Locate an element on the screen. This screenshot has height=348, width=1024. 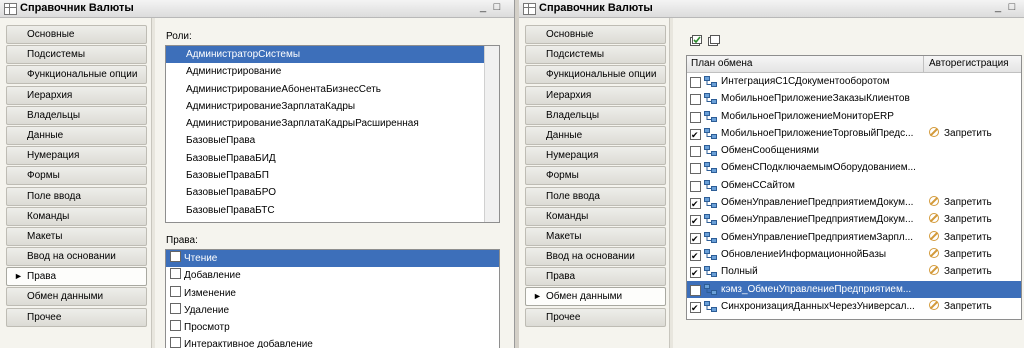
role-item: Администрирование is located at coordinates (332, 71).